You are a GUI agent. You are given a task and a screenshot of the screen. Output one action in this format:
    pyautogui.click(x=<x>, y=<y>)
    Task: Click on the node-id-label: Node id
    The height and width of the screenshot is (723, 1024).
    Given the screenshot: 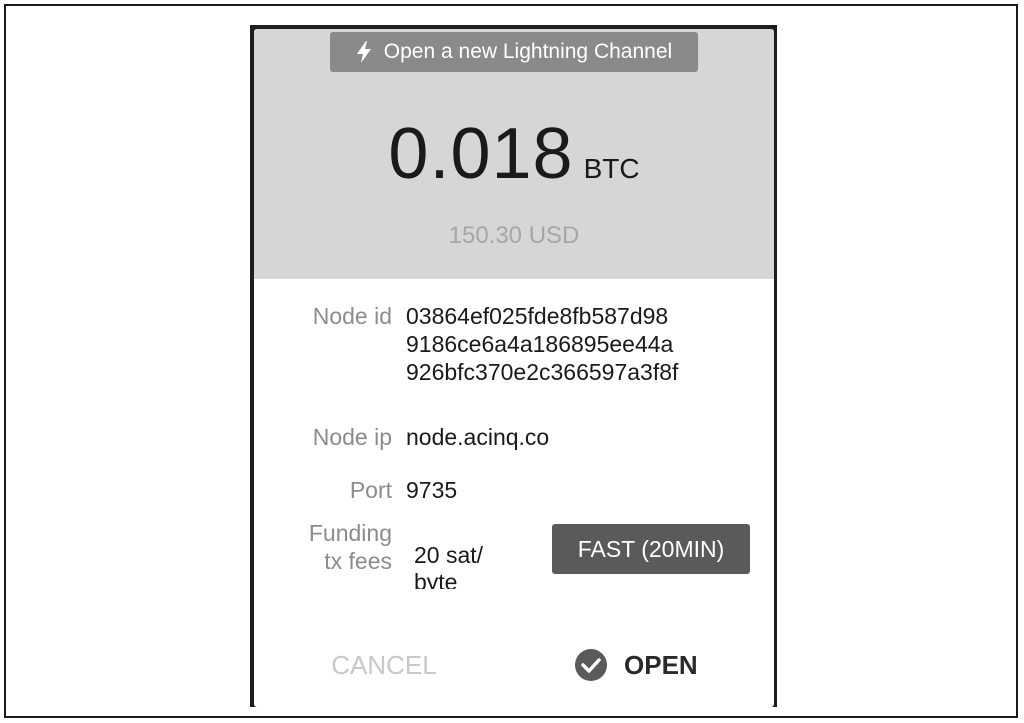 What is the action you would take?
    pyautogui.click(x=352, y=316)
    